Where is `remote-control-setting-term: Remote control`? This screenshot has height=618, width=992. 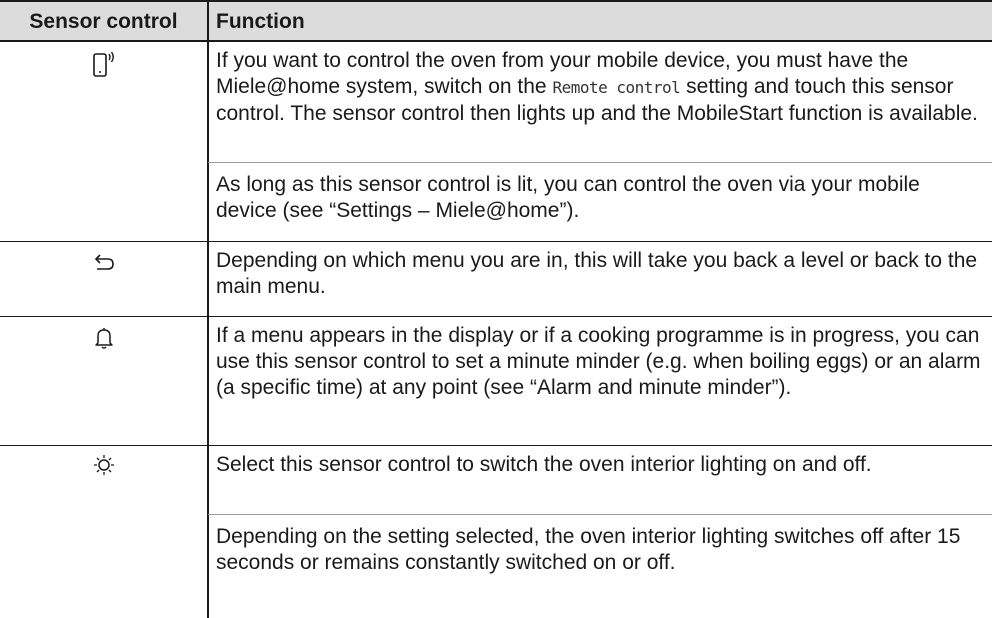 remote-control-setting-term: Remote control is located at coordinates (616, 87).